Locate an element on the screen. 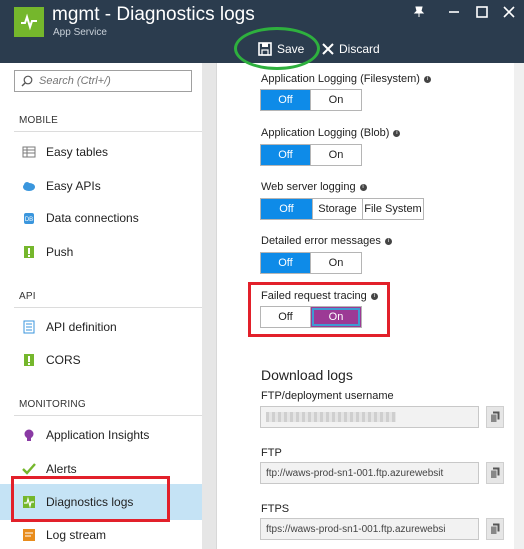 The height and width of the screenshot is (549, 524). sidebar-item-log-stream: Log stream is located at coordinates (101, 534).